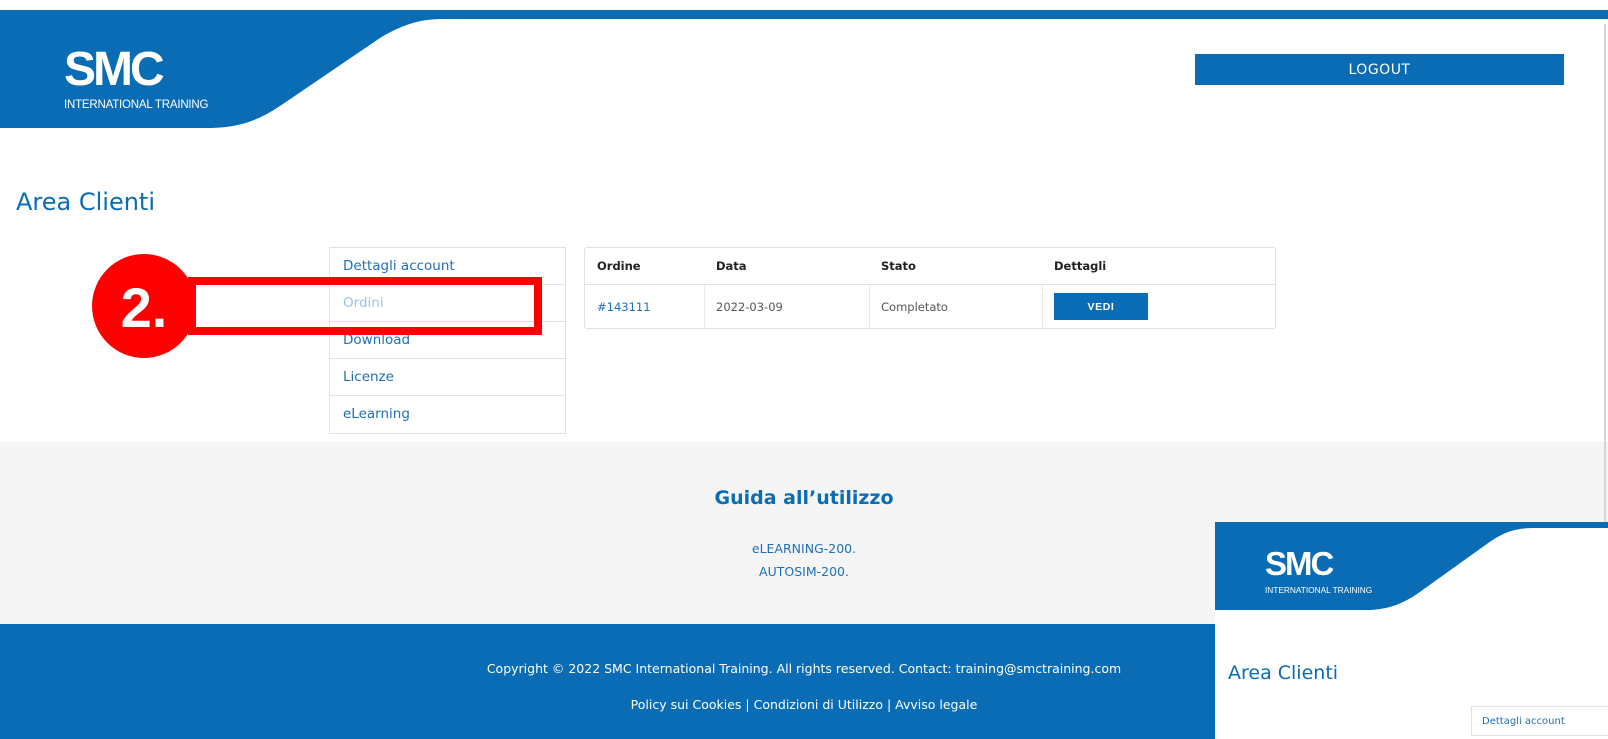 The width and height of the screenshot is (1608, 739). Describe the element at coordinates (731, 266) in the screenshot. I see `column-header-data: Data` at that location.